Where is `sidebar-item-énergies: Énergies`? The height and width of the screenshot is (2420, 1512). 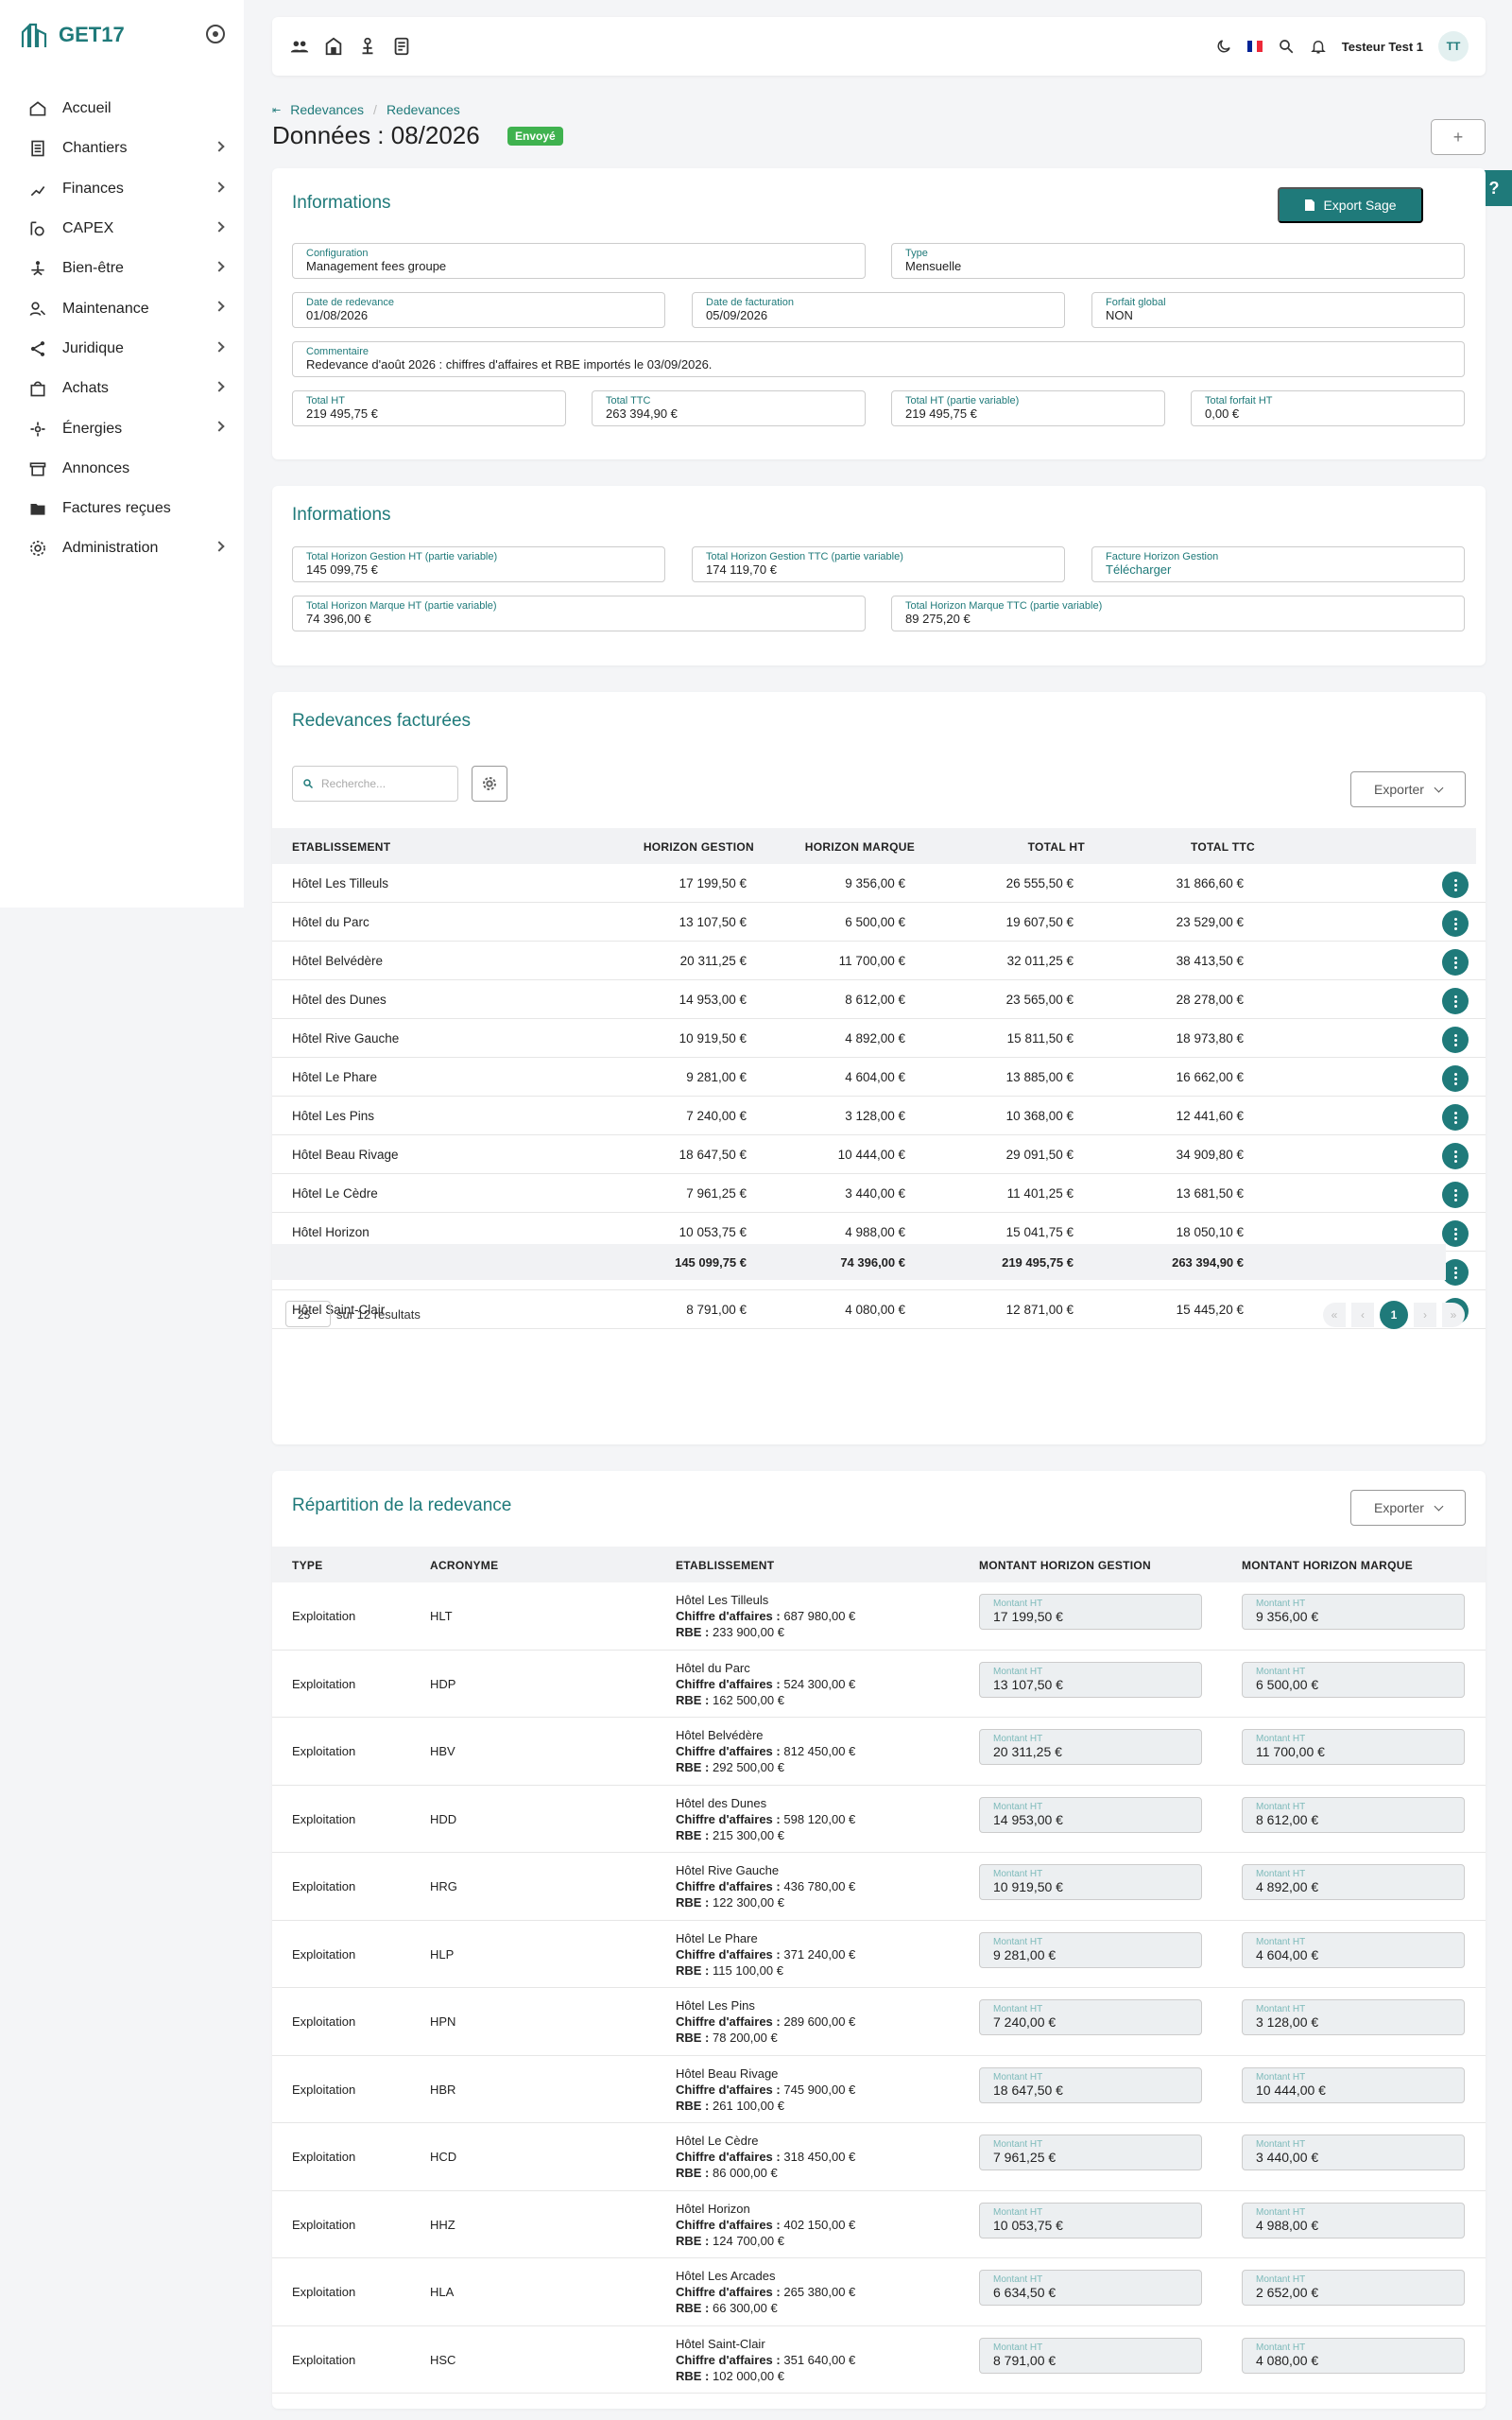
sidebar-item-énergies: Énergies is located at coordinates (122, 428).